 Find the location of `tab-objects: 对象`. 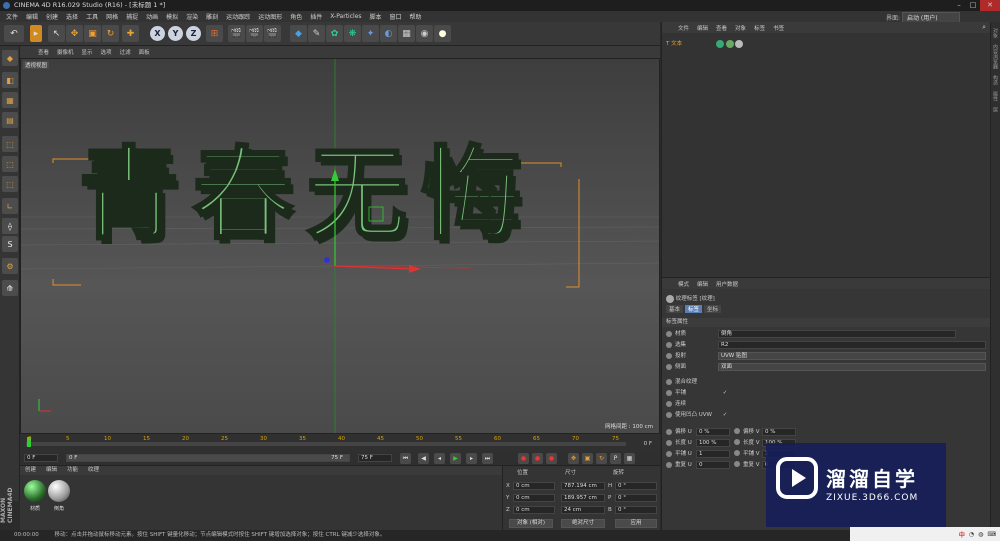

tab-objects: 对象 is located at coordinates (995, 33).